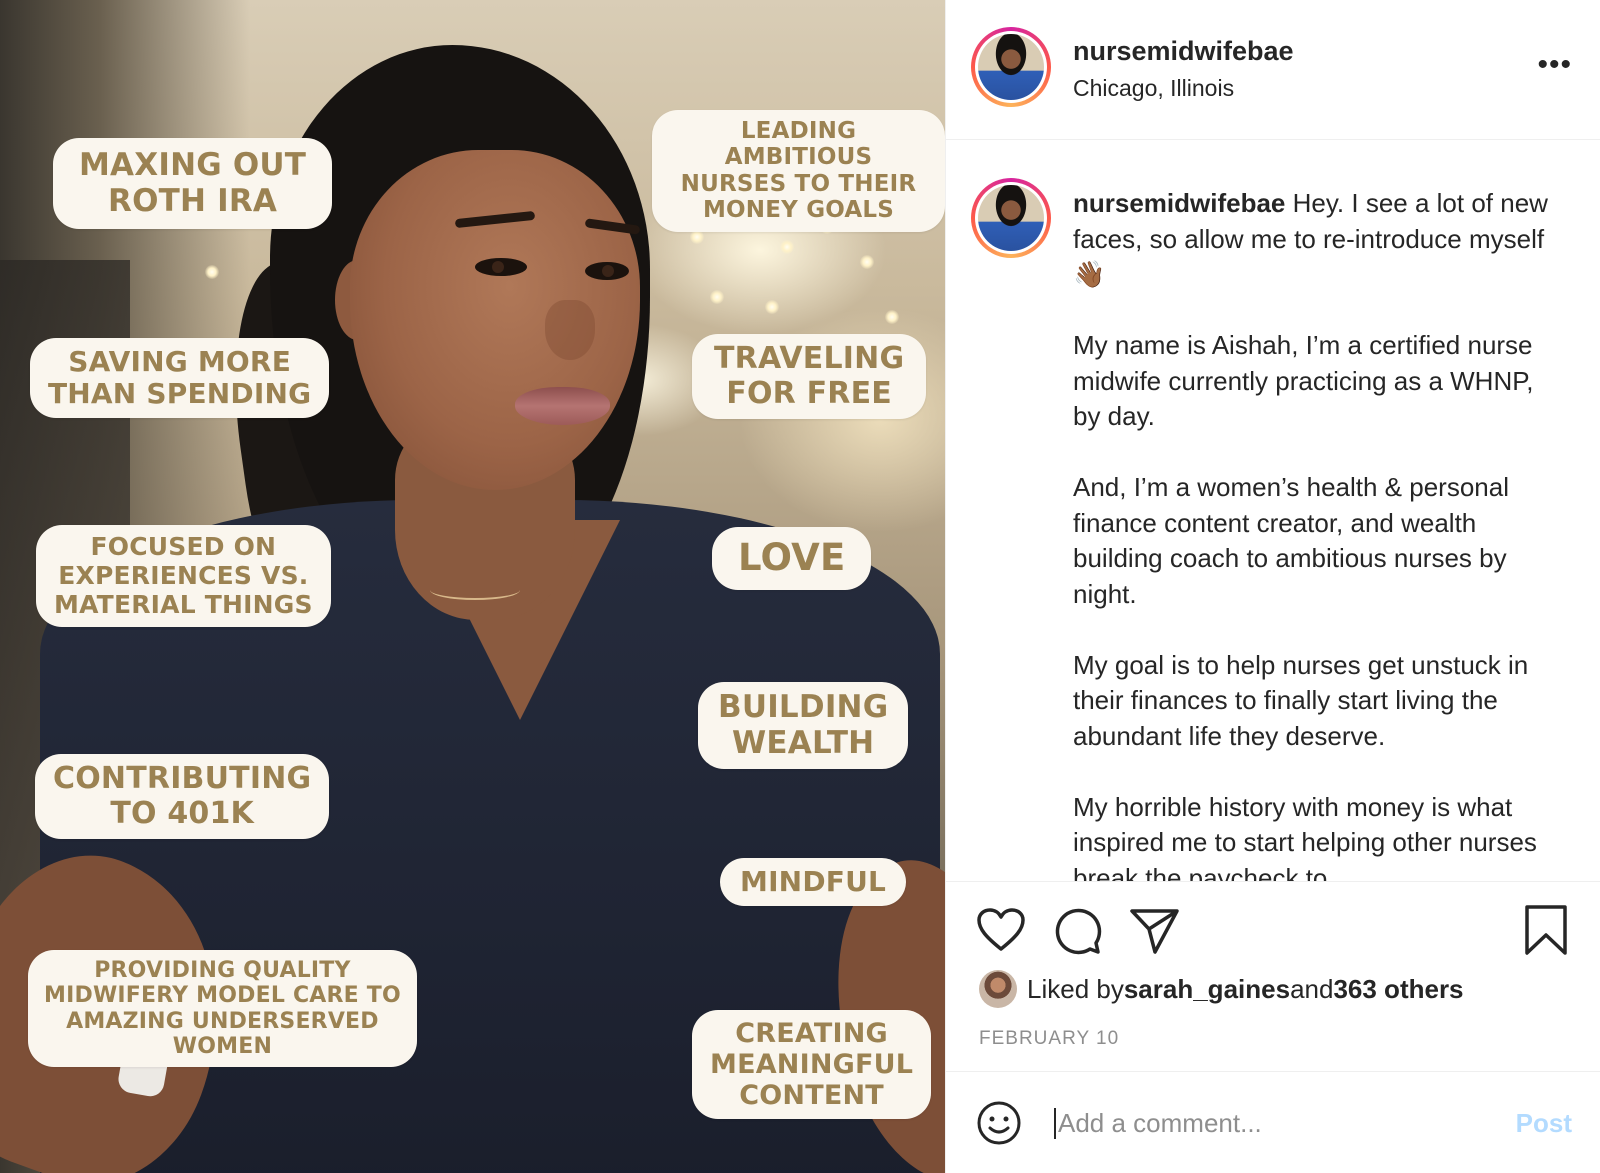 The height and width of the screenshot is (1173, 1600). I want to click on caption-avatar, so click(1011, 218).